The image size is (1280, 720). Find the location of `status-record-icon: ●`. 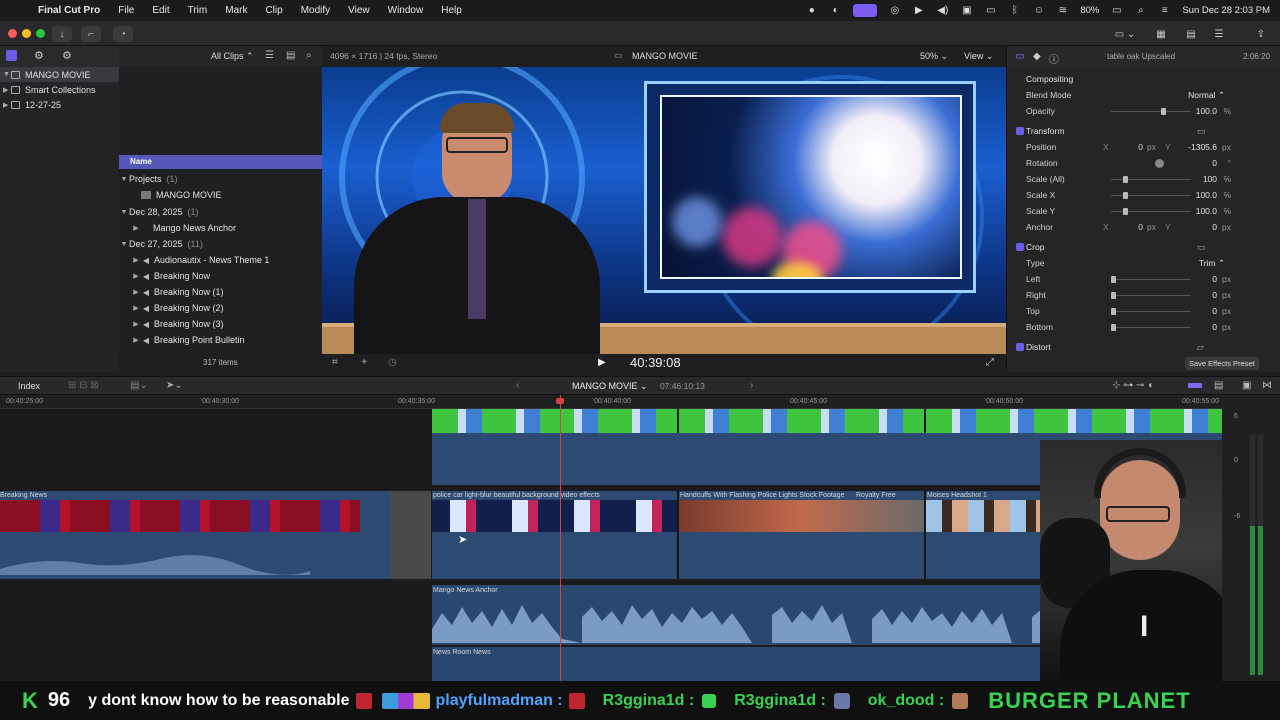

status-record-icon: ● is located at coordinates (811, 10).